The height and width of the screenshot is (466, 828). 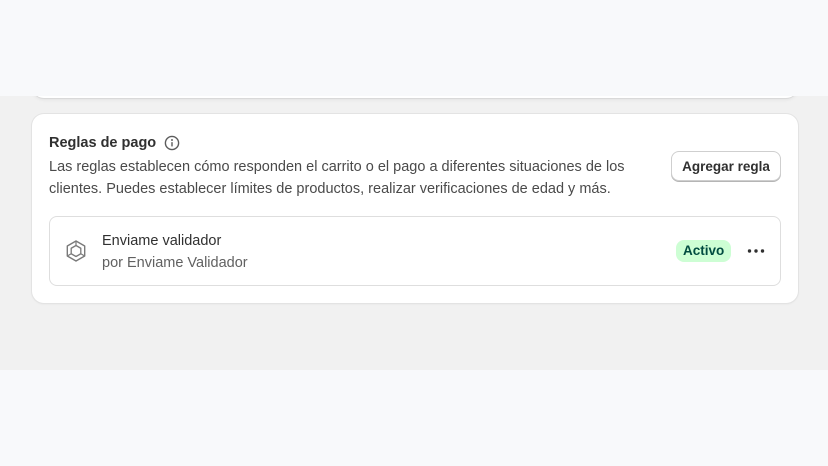 I want to click on add-rule-button: Agregar regla, so click(x=726, y=166).